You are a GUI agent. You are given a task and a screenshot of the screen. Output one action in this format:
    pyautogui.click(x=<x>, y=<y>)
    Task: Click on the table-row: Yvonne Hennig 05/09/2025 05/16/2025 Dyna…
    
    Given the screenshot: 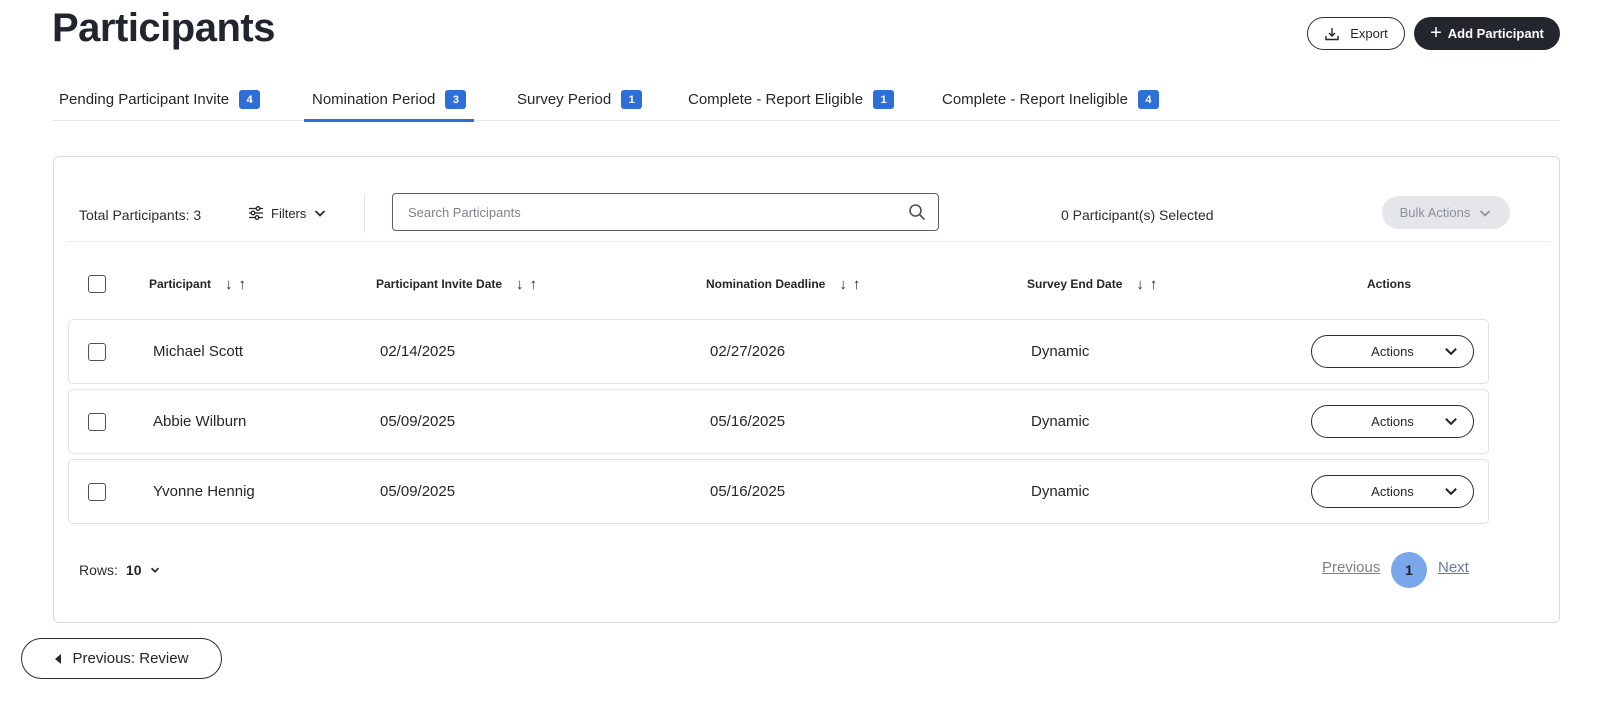 What is the action you would take?
    pyautogui.click(x=778, y=491)
    